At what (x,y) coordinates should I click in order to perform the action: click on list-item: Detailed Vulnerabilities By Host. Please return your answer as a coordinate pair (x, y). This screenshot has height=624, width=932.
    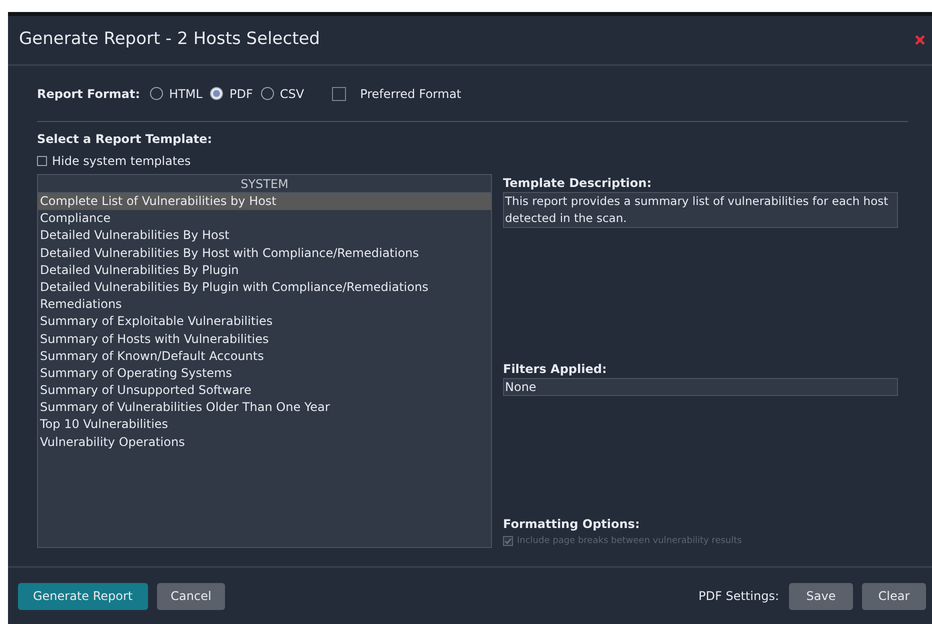
    Looking at the image, I should click on (264, 236).